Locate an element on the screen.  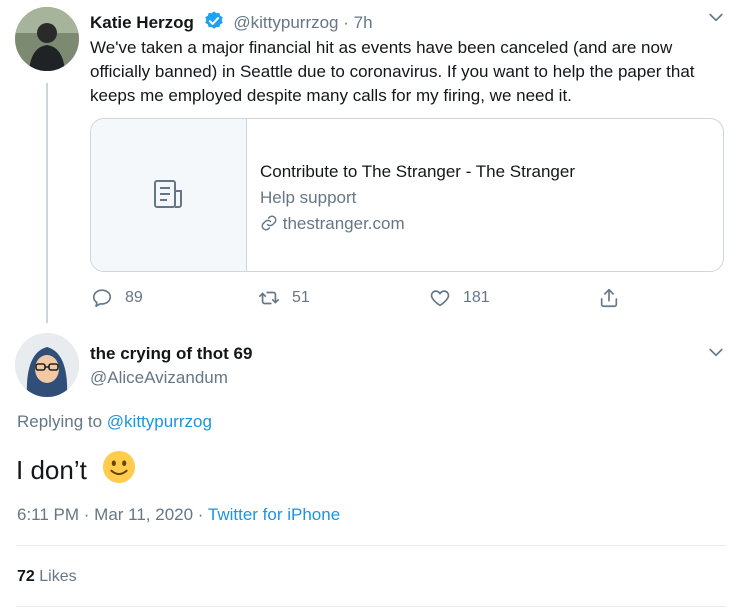
likes-count: 72 is located at coordinates (26, 576).